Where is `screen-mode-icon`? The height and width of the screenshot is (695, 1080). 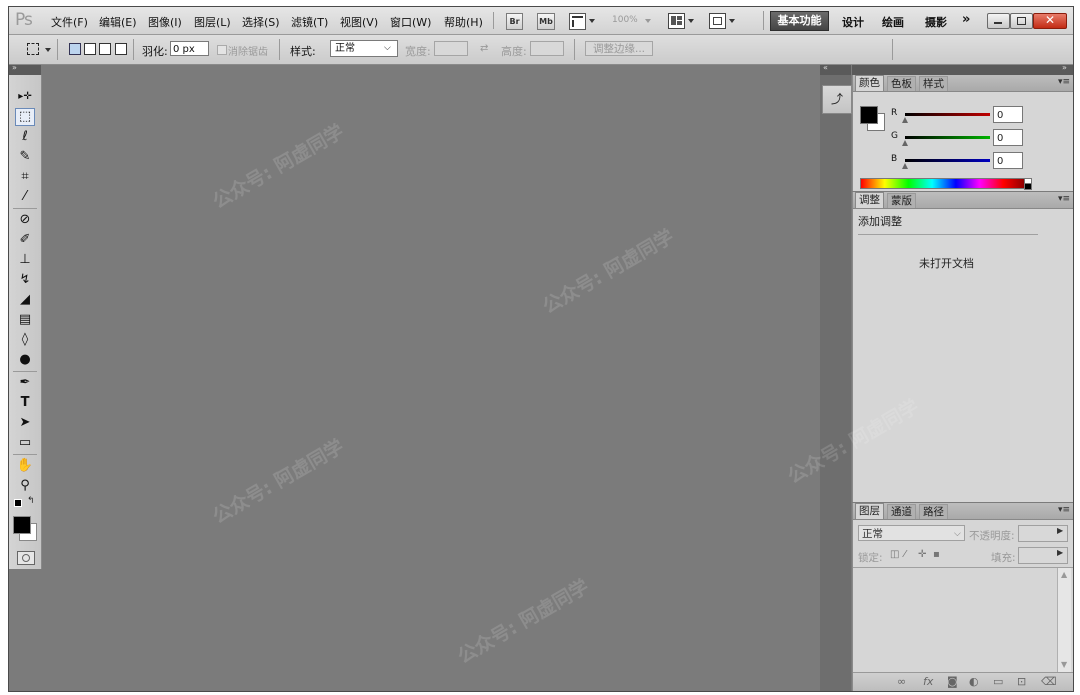 screen-mode-icon is located at coordinates (717, 21).